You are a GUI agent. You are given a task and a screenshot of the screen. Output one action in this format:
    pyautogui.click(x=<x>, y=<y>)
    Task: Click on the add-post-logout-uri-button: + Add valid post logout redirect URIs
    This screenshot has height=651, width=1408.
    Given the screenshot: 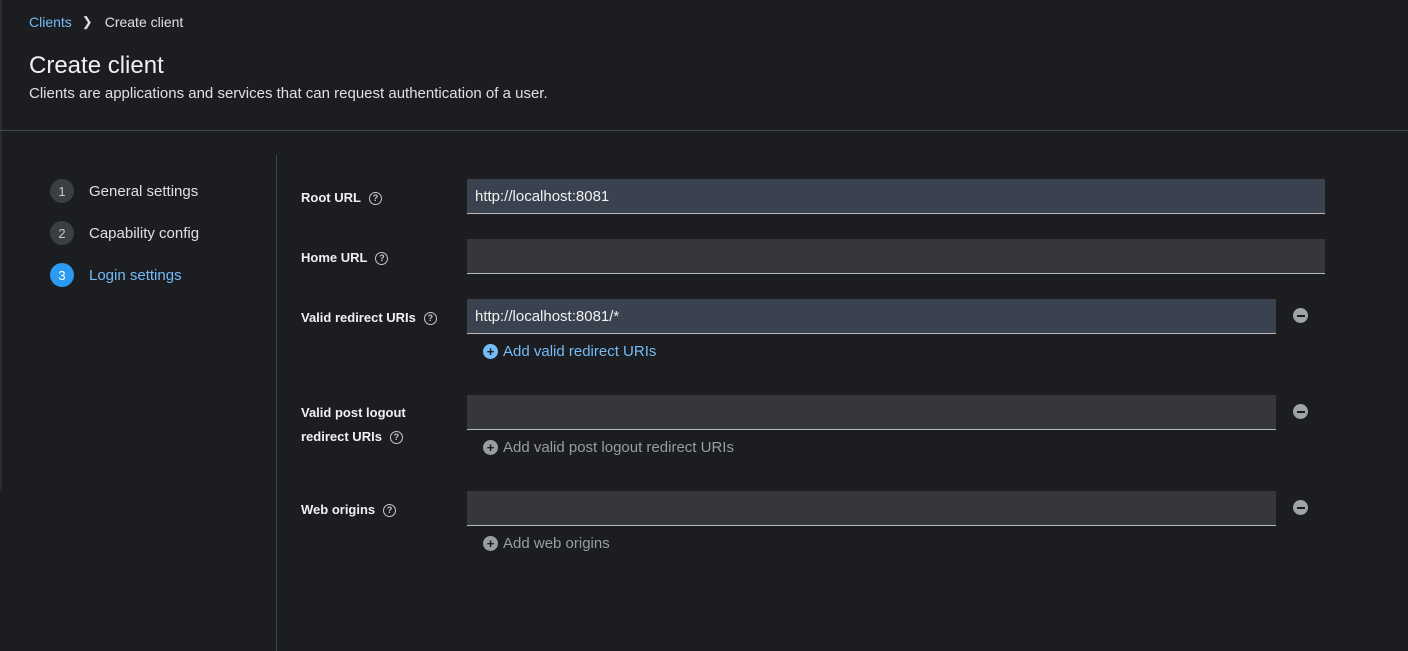 What is the action you would take?
    pyautogui.click(x=608, y=447)
    